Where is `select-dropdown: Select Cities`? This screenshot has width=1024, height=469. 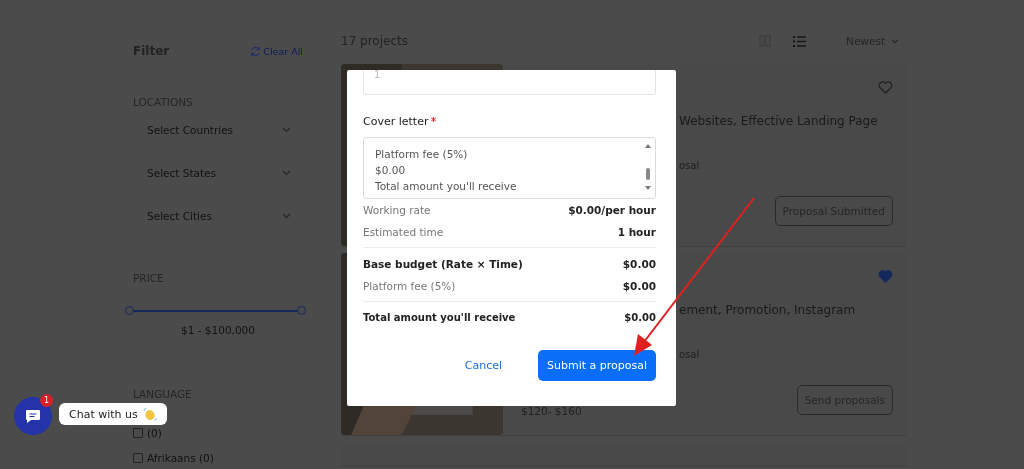
select-dropdown: Select Cities is located at coordinates (218, 215).